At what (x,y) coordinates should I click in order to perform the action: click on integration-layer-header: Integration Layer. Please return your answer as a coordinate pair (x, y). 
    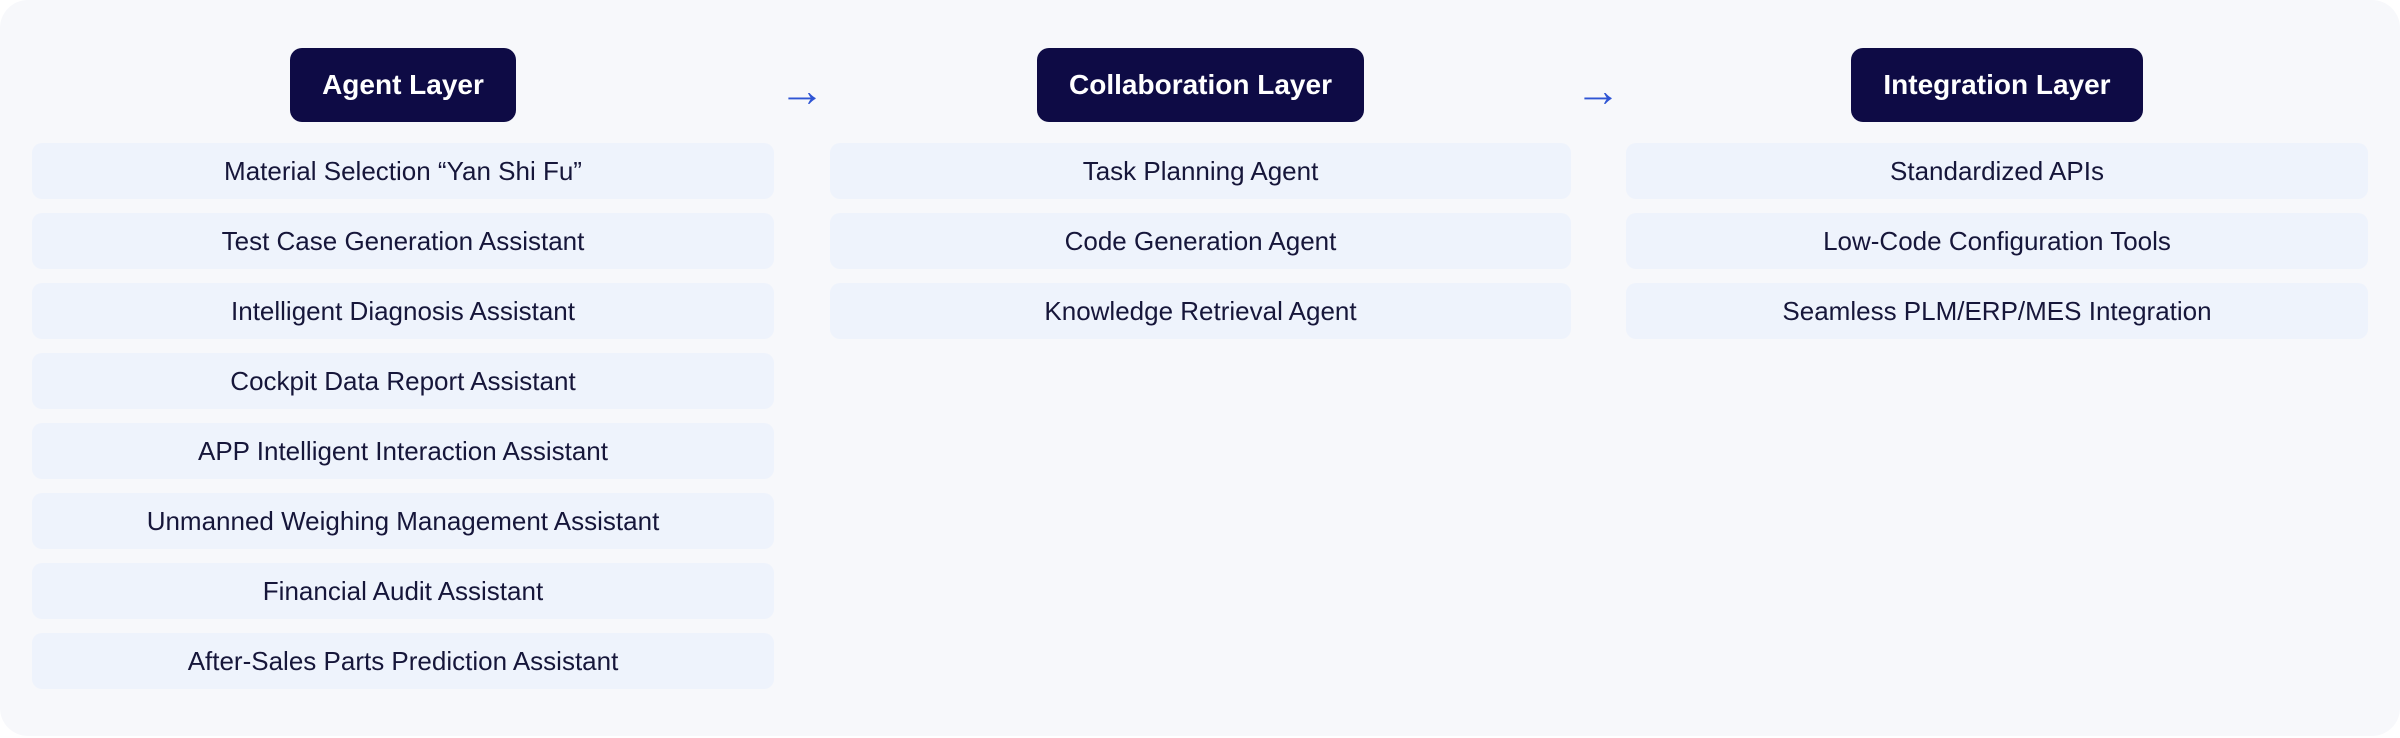
    Looking at the image, I should click on (1997, 85).